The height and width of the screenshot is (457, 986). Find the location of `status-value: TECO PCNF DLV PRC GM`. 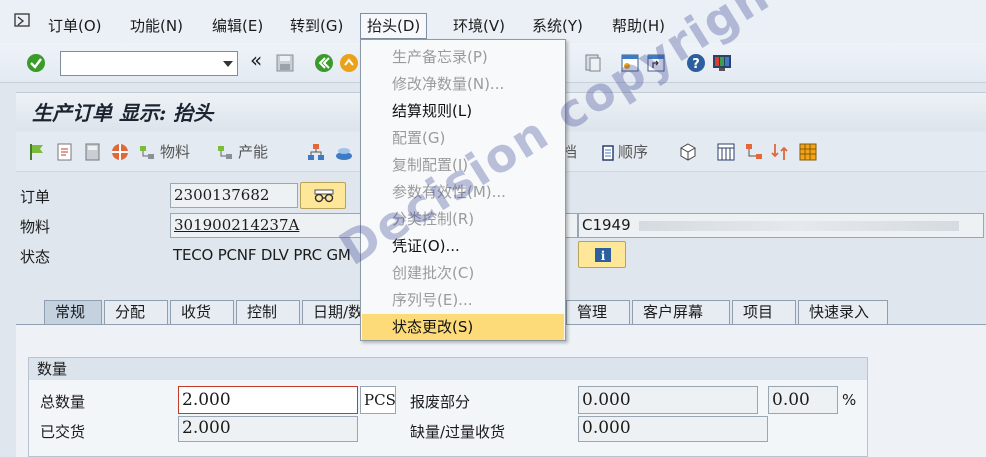

status-value: TECO PCNF DLV PRC GM is located at coordinates (262, 255).